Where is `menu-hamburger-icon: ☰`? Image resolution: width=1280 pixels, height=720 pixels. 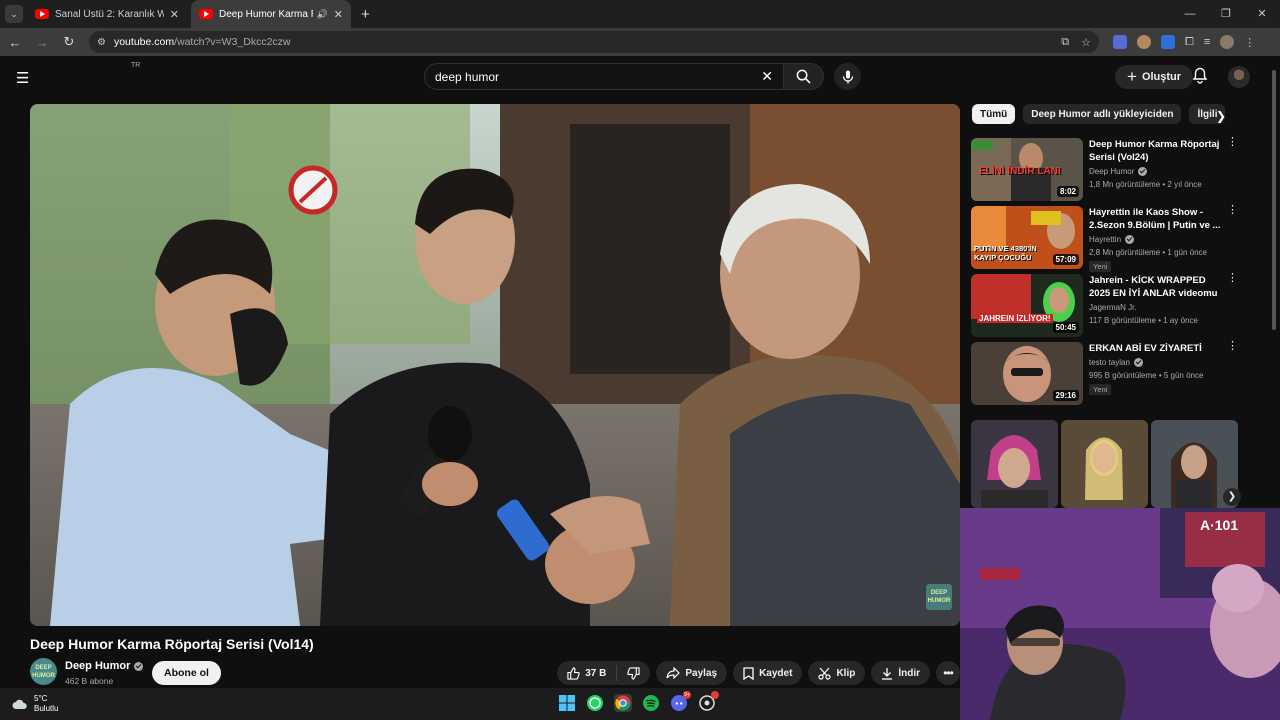
menu-hamburger-icon: ☰ is located at coordinates (22, 78).